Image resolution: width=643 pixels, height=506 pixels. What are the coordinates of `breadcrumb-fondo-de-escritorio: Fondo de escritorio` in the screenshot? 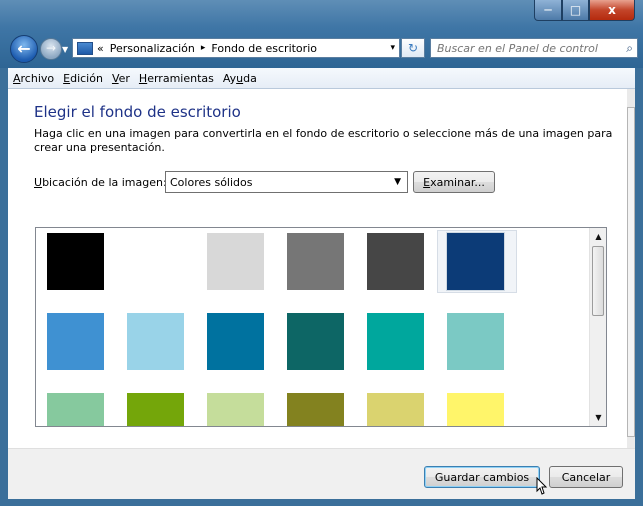 It's located at (264, 48).